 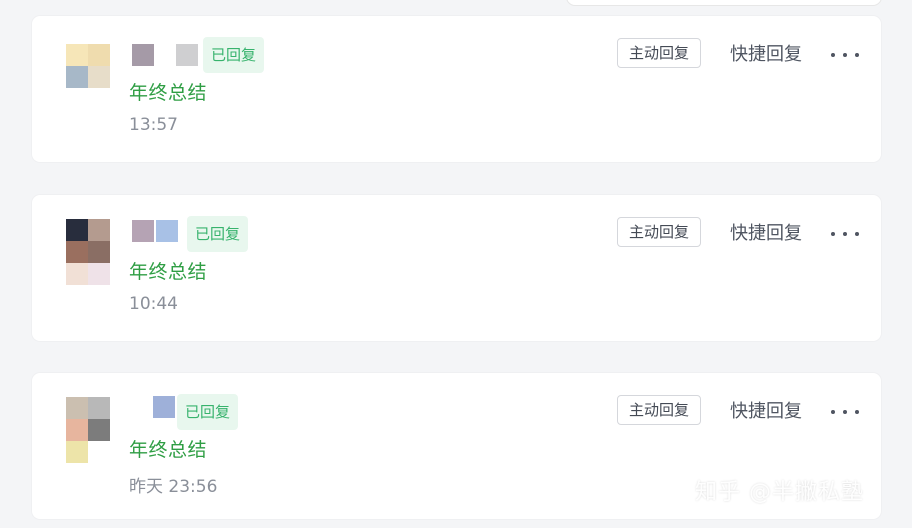 I want to click on watermark: 知乎 @半撇私塾, so click(x=779, y=492).